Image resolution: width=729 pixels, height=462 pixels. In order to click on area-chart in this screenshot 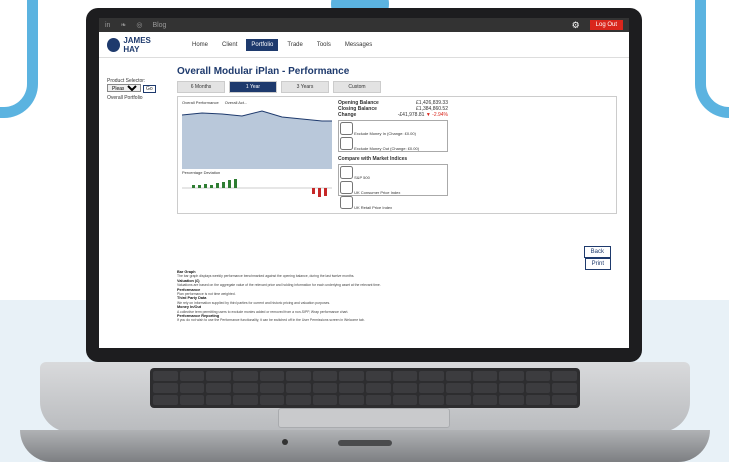, I will do `click(256, 139)`.